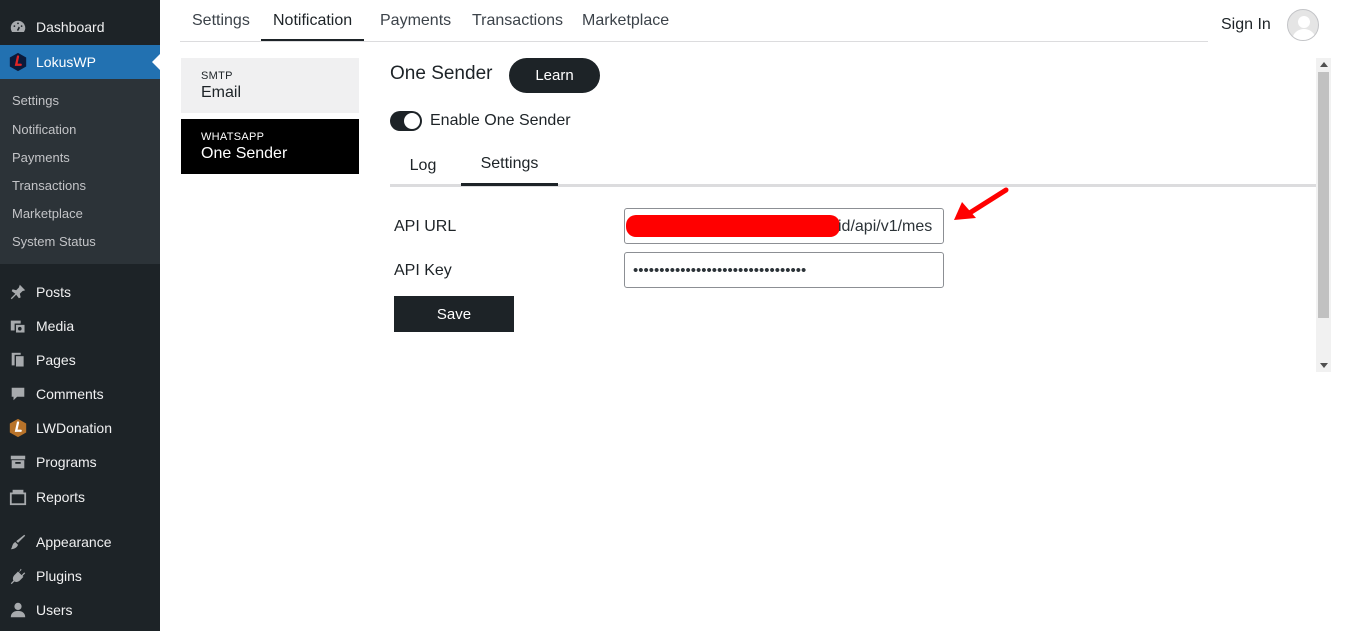 Image resolution: width=1349 pixels, height=631 pixels. I want to click on api-url-label: API URL, so click(425, 226).